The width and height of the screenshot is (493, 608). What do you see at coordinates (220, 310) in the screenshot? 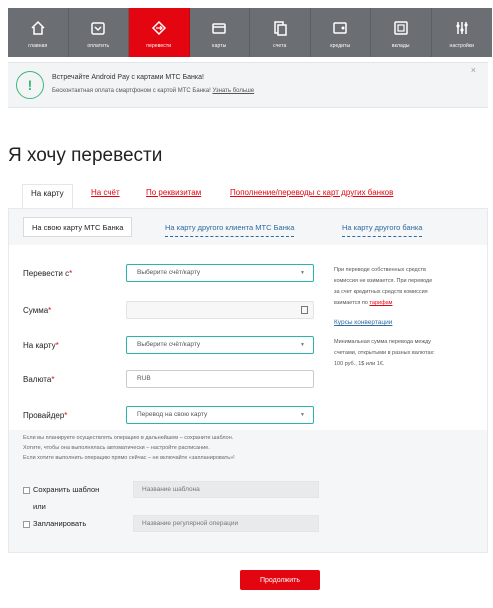
I see `amount-input` at bounding box center [220, 310].